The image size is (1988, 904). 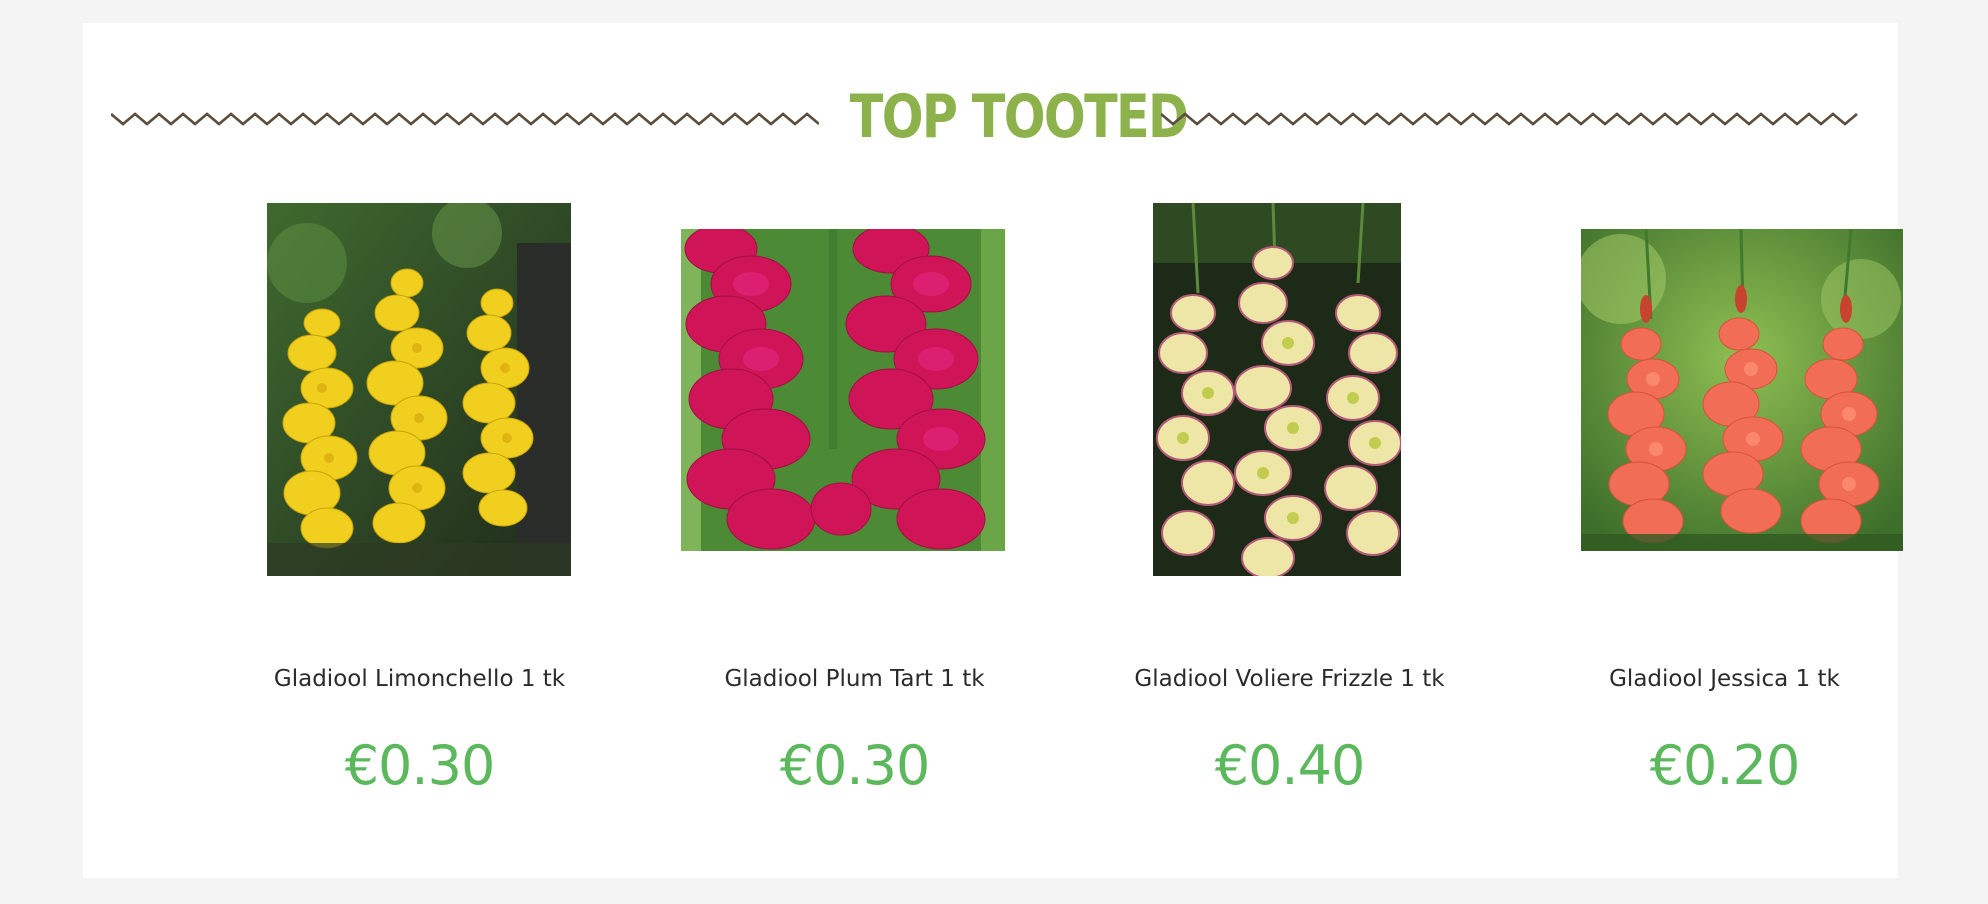 What do you see at coordinates (1742, 390) in the screenshot?
I see `salmon-gladiolus-photo` at bounding box center [1742, 390].